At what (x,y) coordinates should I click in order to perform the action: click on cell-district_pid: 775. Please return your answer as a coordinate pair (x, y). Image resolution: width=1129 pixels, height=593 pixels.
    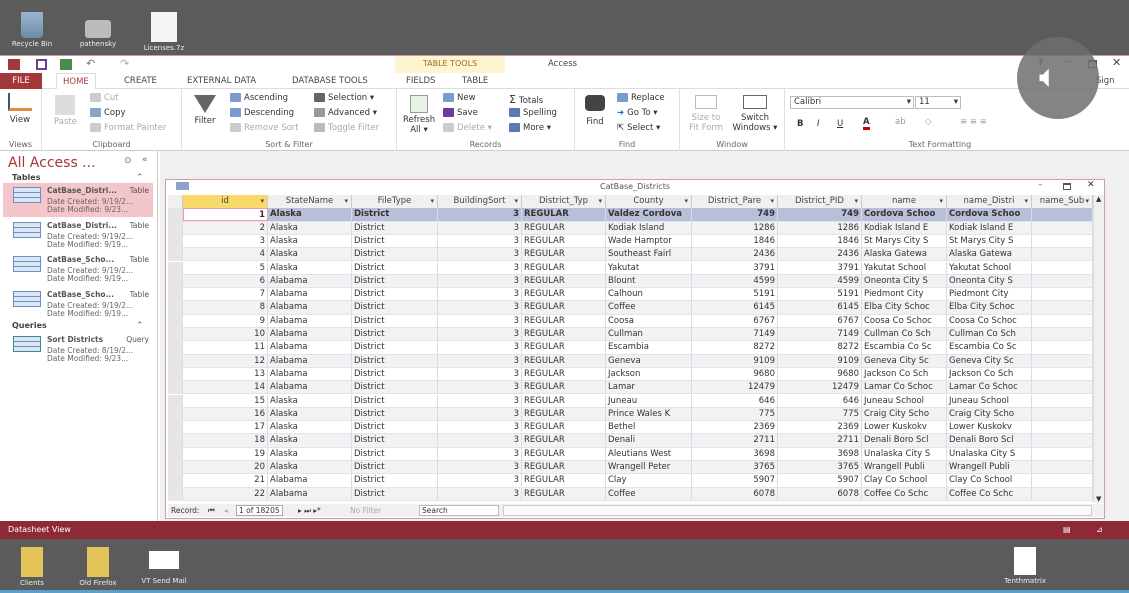
    Looking at the image, I should click on (820, 414).